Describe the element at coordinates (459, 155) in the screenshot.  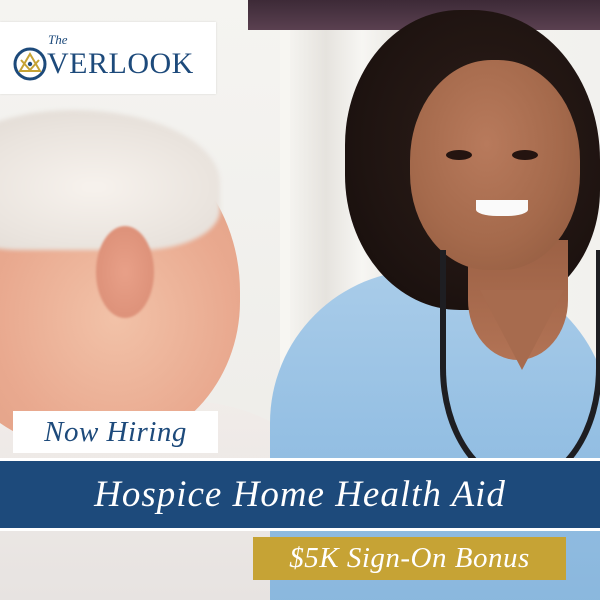
I see `nurse-eye-left` at that location.